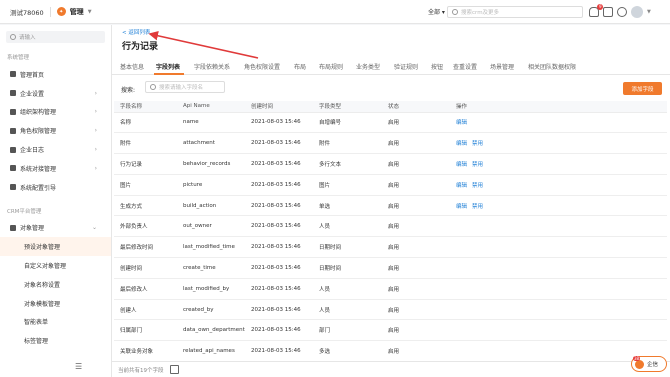 This screenshot has width=670, height=377. I want to click on search-scope-select: 全部 ▾, so click(436, 11).